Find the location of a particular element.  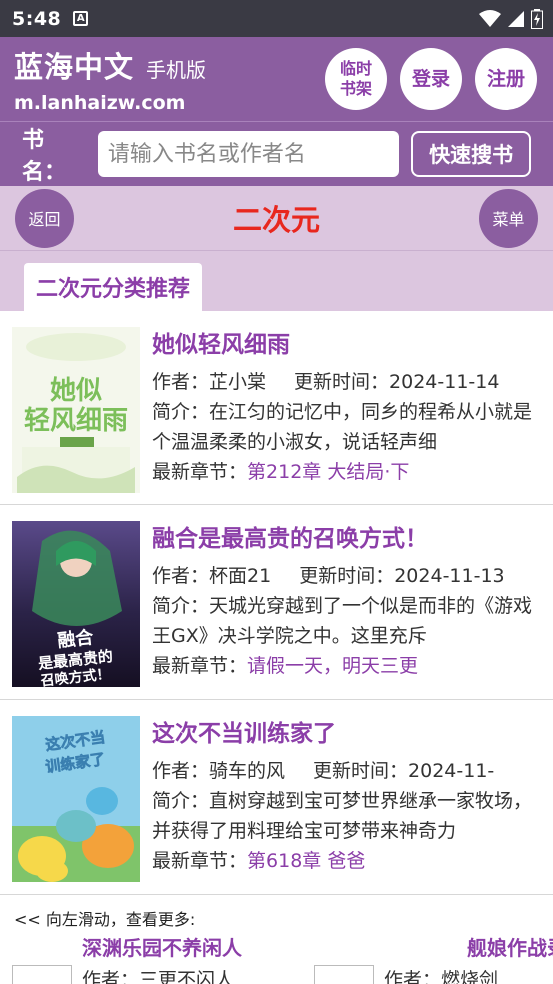

intro-text: 天城光穿越到了一个似是而非的《游戏王GX》决斗学院之中。这里充斥 is located at coordinates (342, 621).